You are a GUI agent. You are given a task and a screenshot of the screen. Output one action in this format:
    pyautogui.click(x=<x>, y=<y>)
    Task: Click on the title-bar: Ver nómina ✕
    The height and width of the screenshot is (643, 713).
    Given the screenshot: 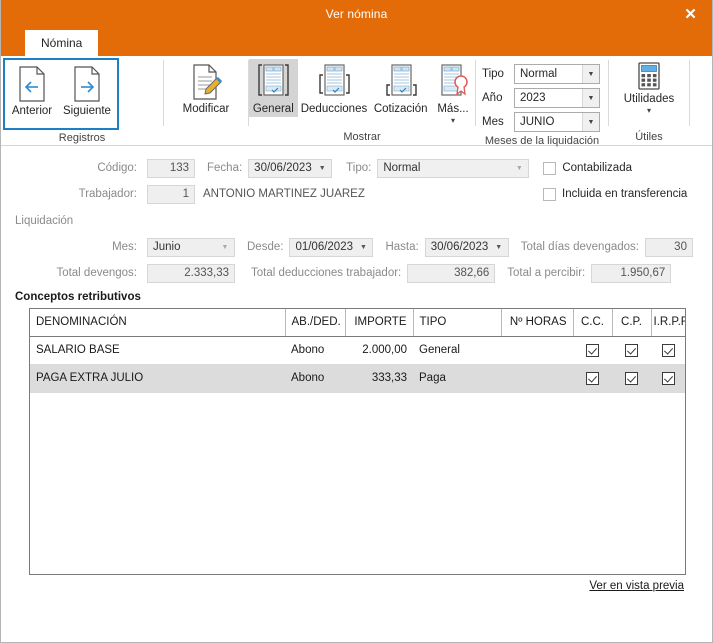 What is the action you would take?
    pyautogui.click(x=356, y=14)
    